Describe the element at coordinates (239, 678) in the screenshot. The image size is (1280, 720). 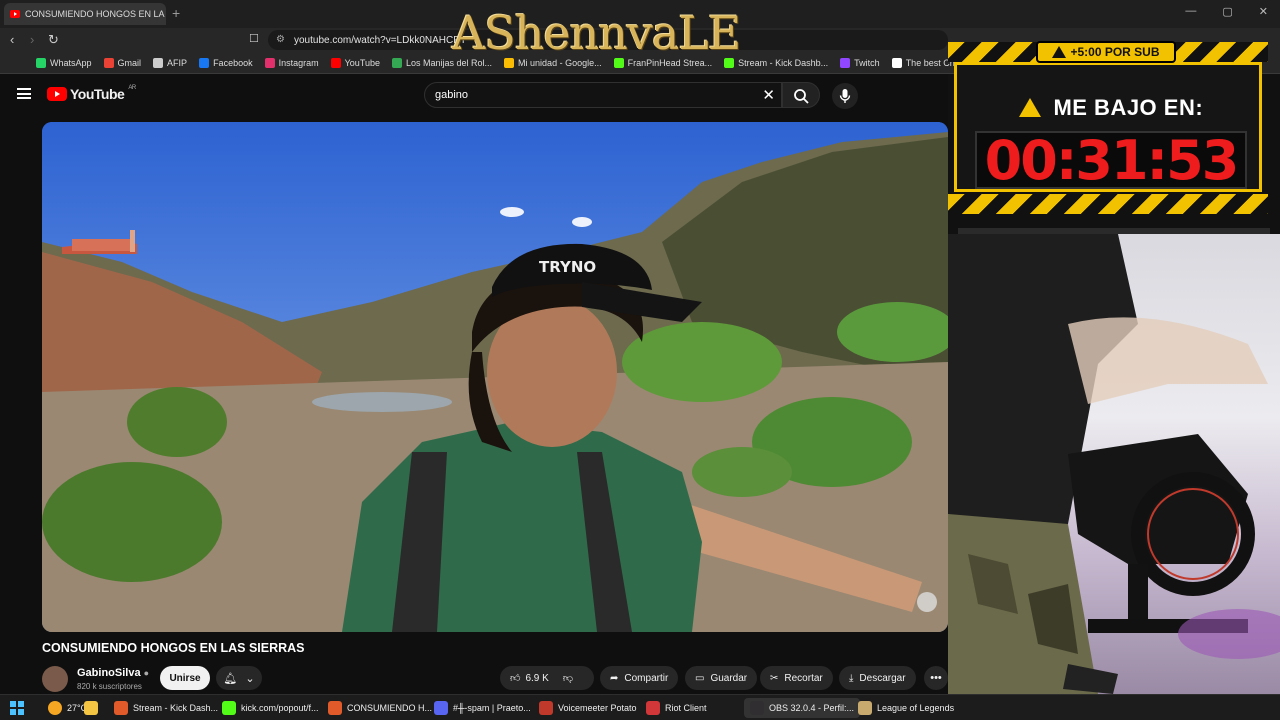
I see `notification-bell-button: 🔔︎ ⌄` at that location.